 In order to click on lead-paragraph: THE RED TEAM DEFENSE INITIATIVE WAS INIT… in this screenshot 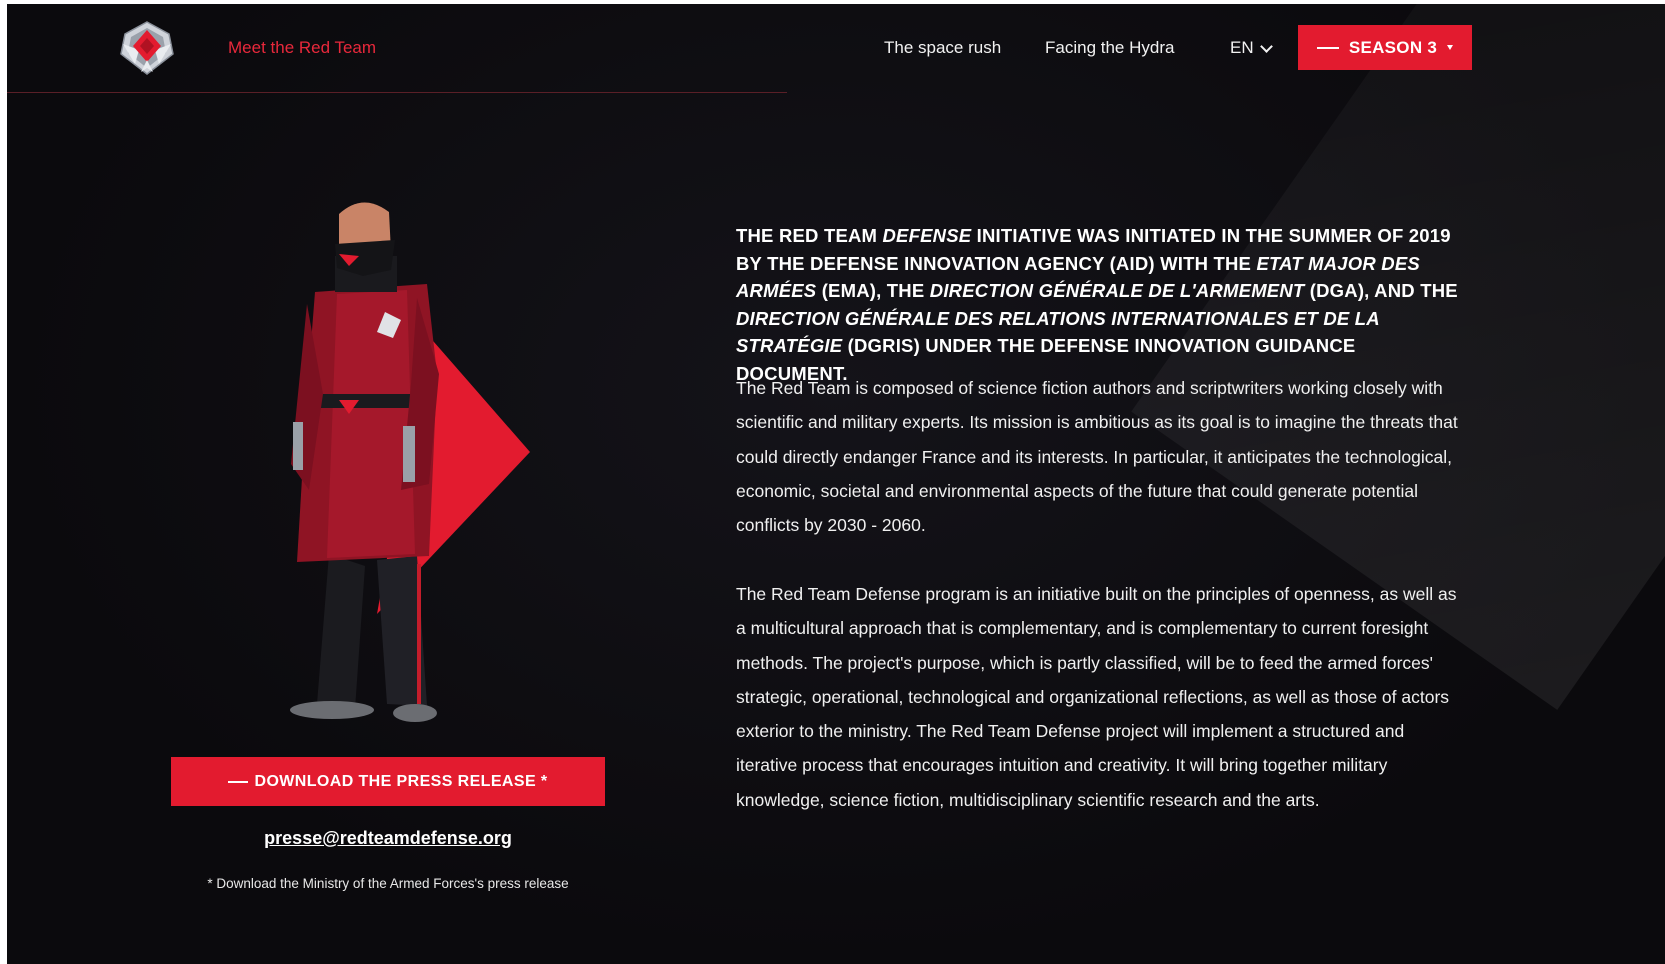, I will do `click(1101, 304)`.